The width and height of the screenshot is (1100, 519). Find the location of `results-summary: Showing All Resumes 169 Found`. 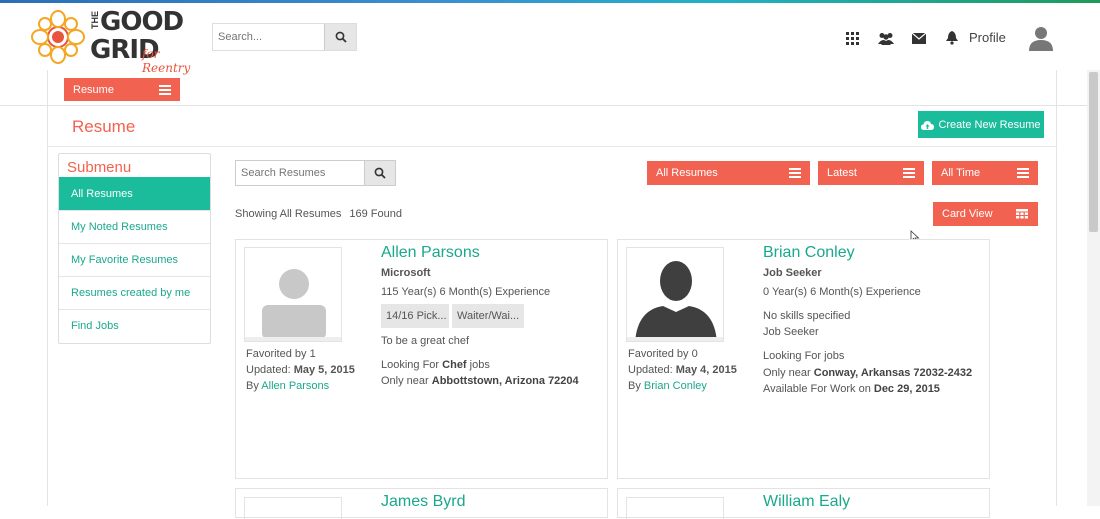

results-summary: Showing All Resumes 169 Found is located at coordinates (318, 214).